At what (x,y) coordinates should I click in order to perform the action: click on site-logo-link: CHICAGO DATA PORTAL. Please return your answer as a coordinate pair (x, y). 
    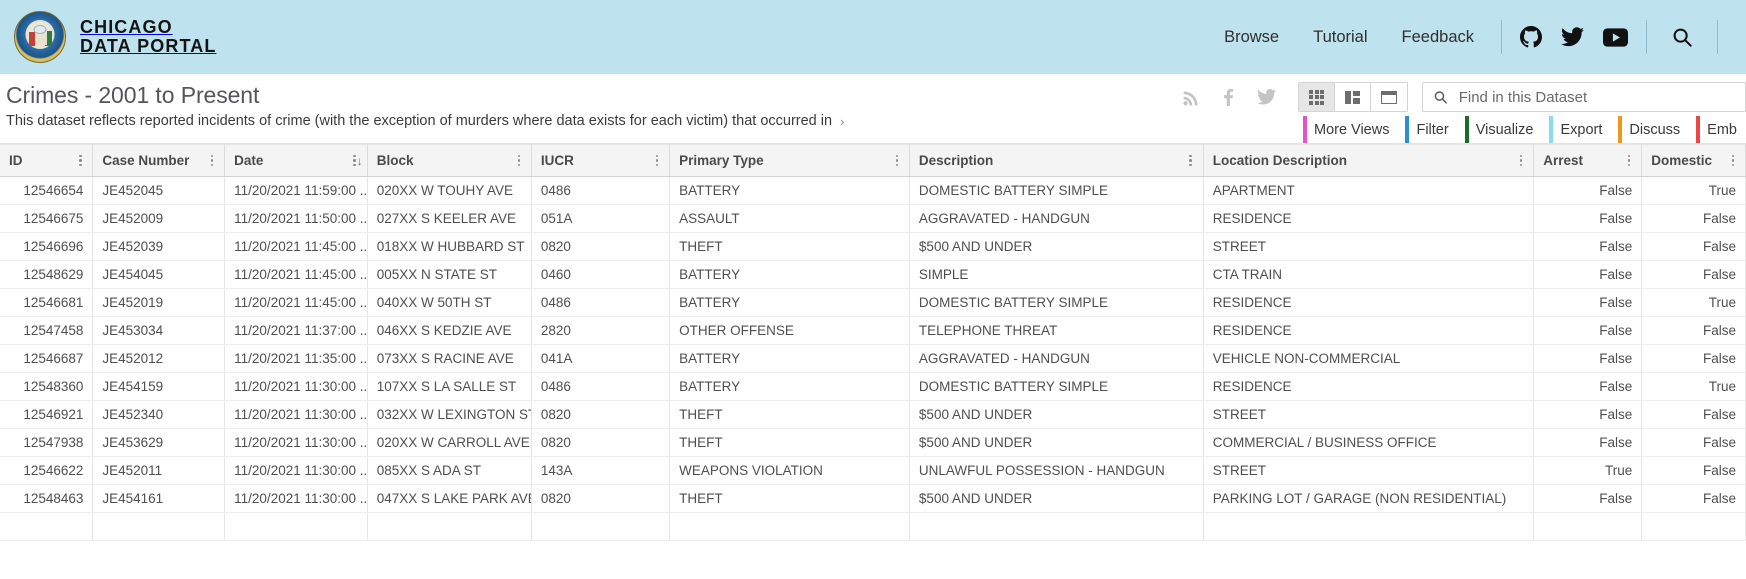
    Looking at the image, I should click on (115, 37).